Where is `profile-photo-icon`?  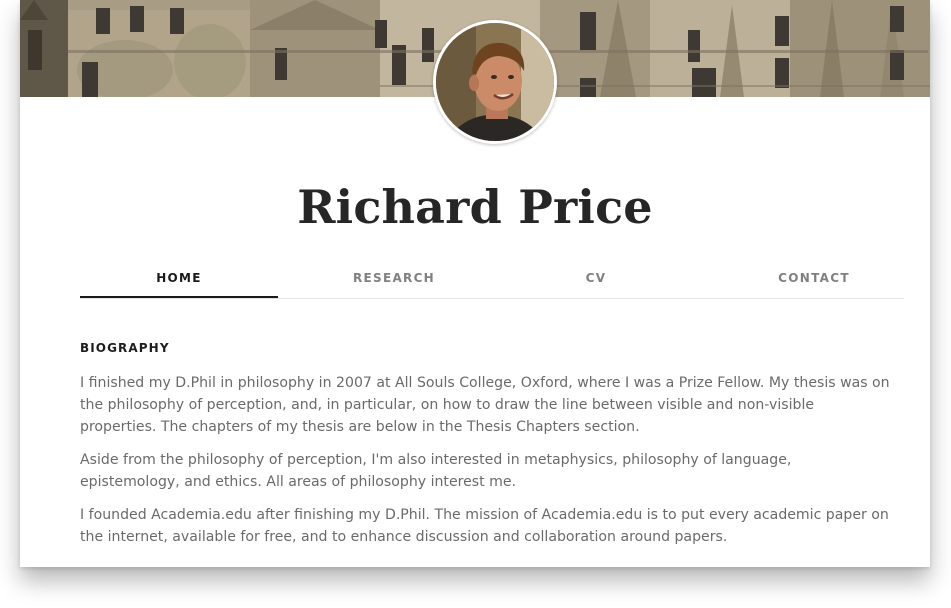
profile-photo-icon is located at coordinates (495, 82).